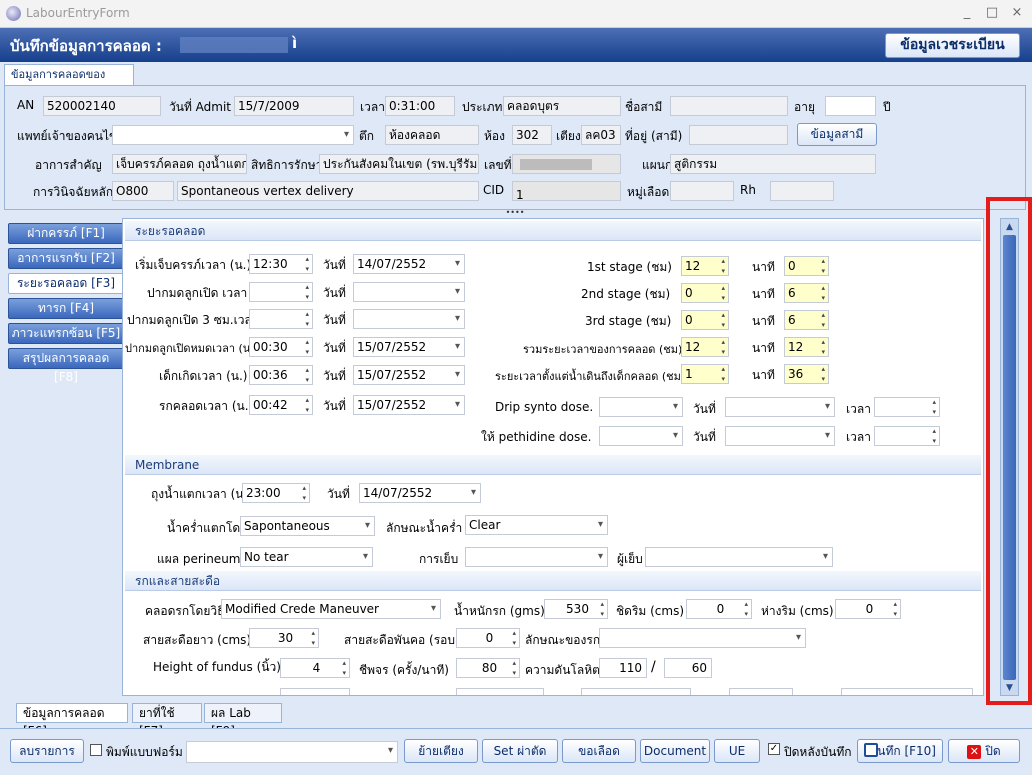 Image resolution: width=1032 pixels, height=775 pixels. I want to click on husband-field, so click(729, 106).